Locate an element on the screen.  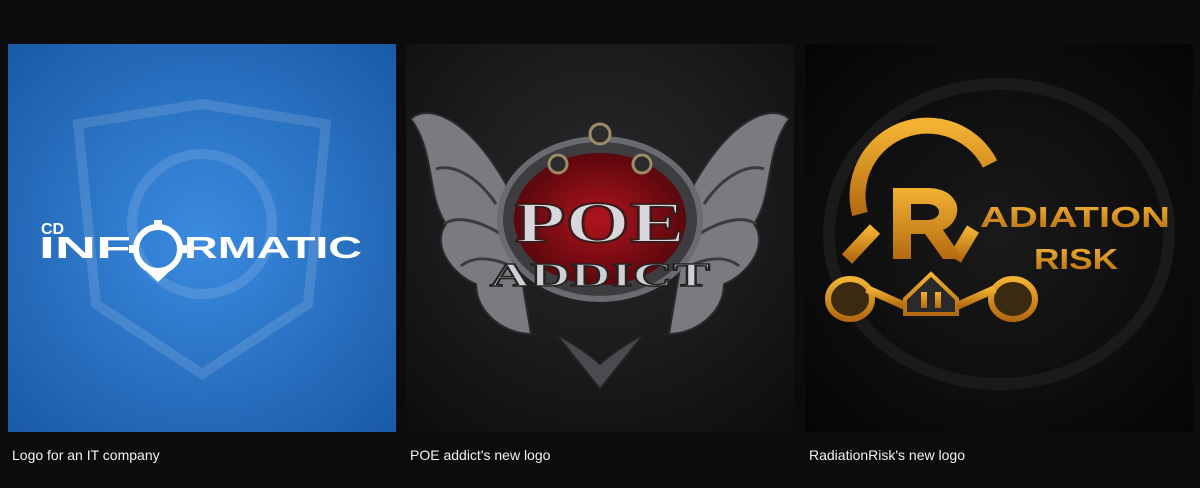
logo-text-rmatic: RMATIC is located at coordinates (273, 247).